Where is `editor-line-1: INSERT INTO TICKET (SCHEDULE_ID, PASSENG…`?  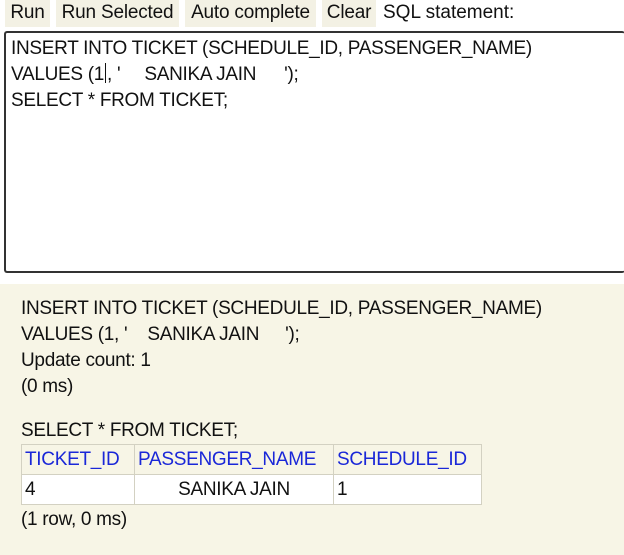
editor-line-1: INSERT INTO TICKET (SCHEDULE_ID, PASSENG… is located at coordinates (271, 48).